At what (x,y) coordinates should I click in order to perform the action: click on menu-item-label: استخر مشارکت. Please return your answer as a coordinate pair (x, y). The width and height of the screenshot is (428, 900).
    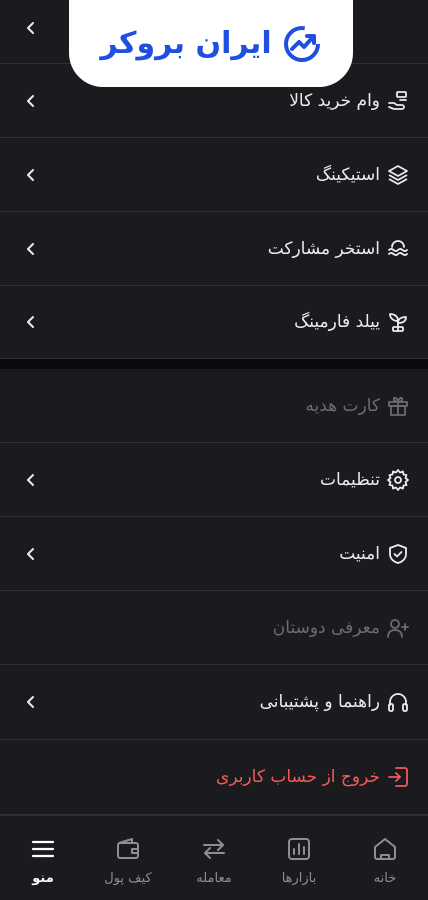
    Looking at the image, I should click on (323, 248).